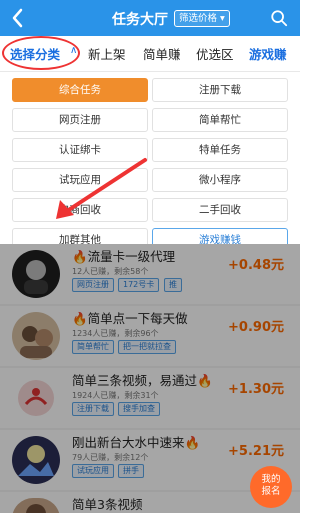 Image resolution: width=320 pixels, height=513 pixels. I want to click on category-chip-二手回收: 二手回收, so click(220, 210).